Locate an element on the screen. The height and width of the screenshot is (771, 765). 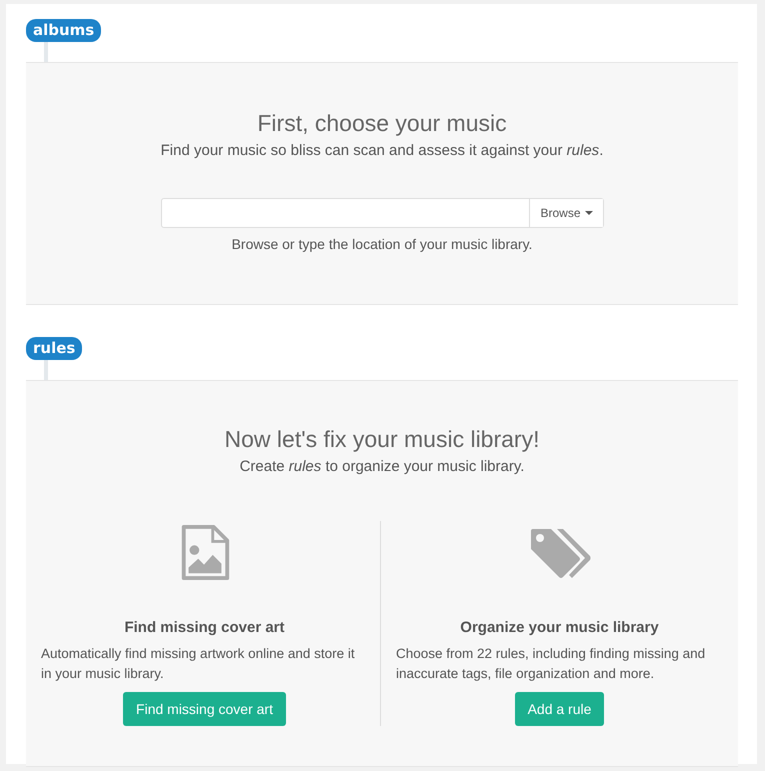
browse-button: Browse is located at coordinates (565, 213).